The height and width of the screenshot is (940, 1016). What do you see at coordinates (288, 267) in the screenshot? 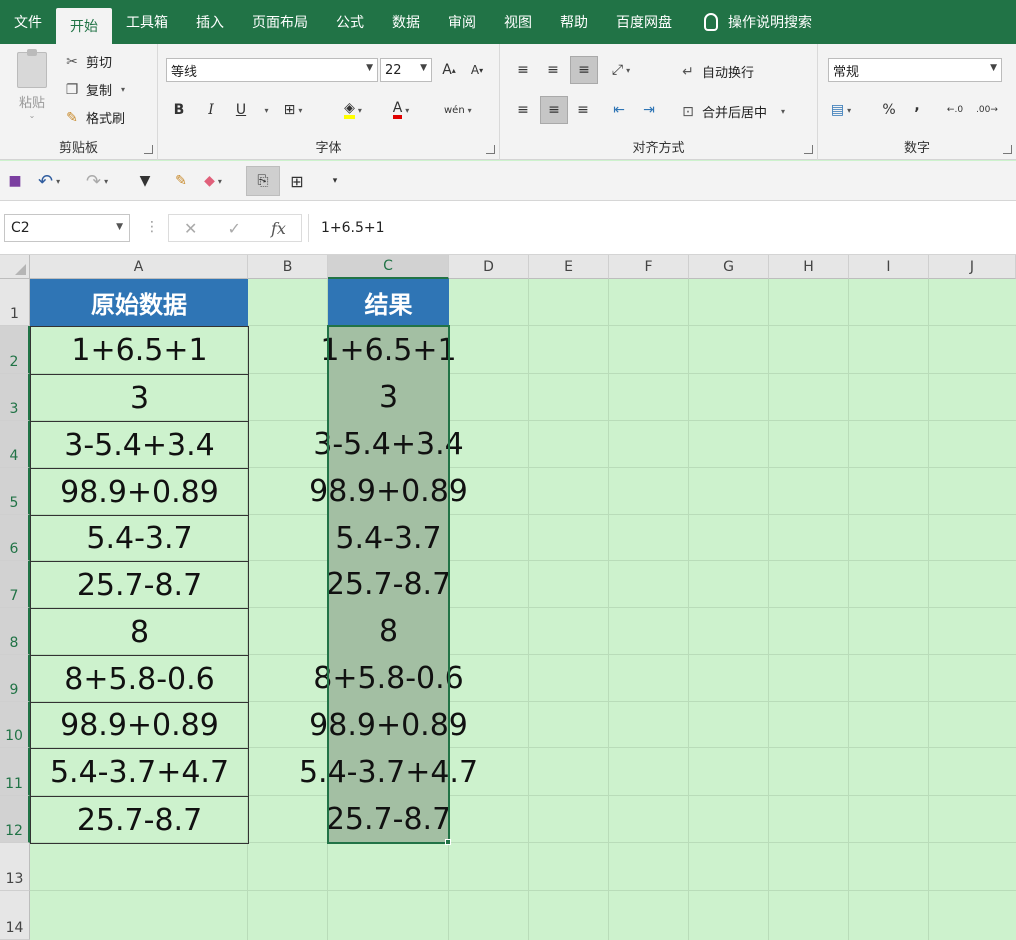
I see `column-header-b: B` at bounding box center [288, 267].